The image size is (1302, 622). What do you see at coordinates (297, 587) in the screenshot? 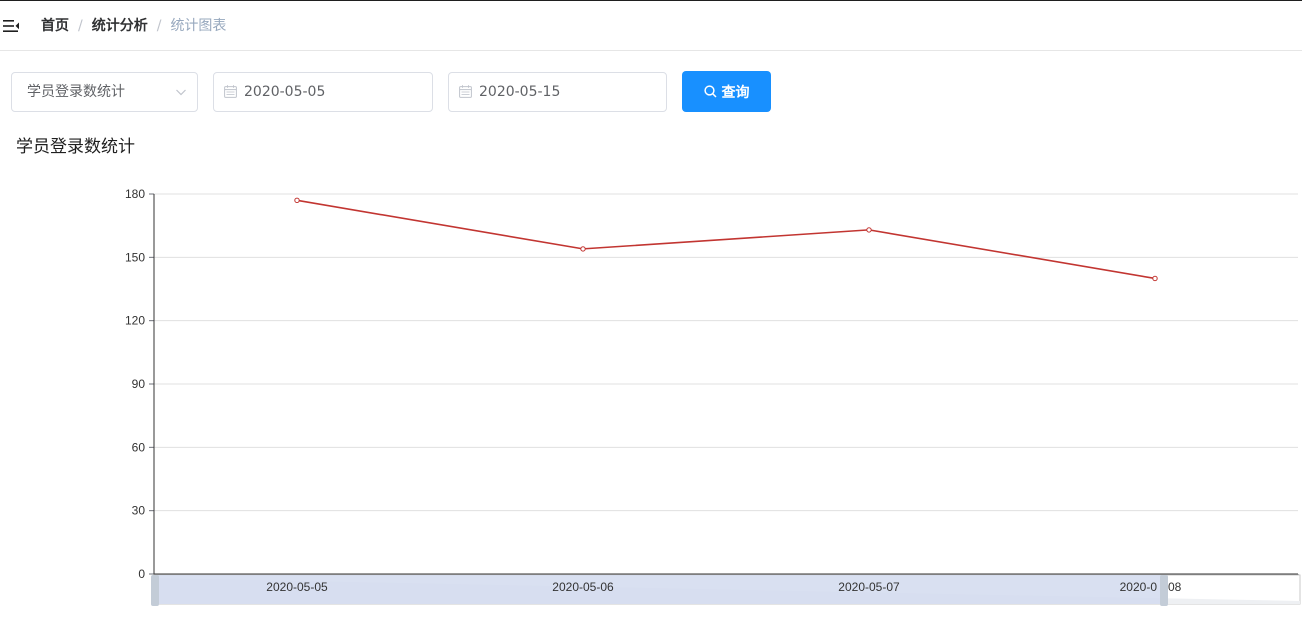
I see `x-tick-label: 2020-05-05` at bounding box center [297, 587].